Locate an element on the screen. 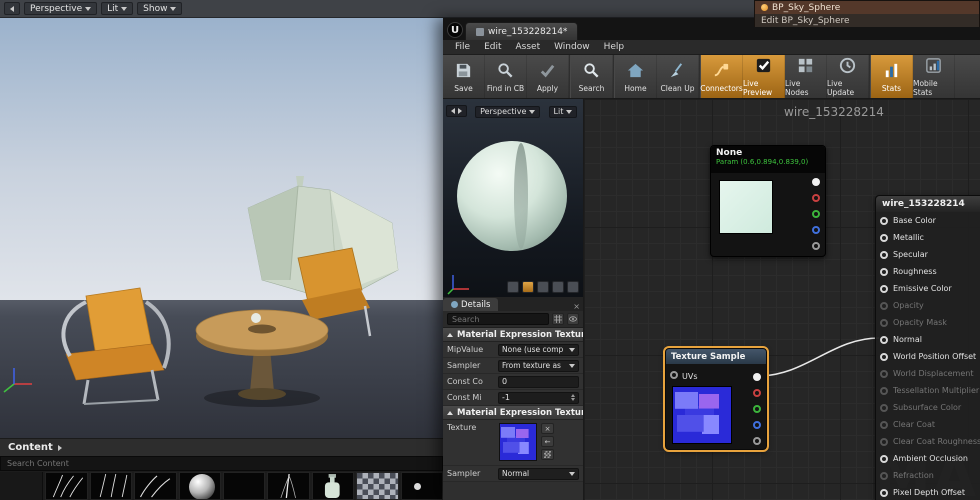 Image resolution: width=980 pixels, height=500 pixels. preview-perspective-dropdown: Perspective is located at coordinates (508, 111).